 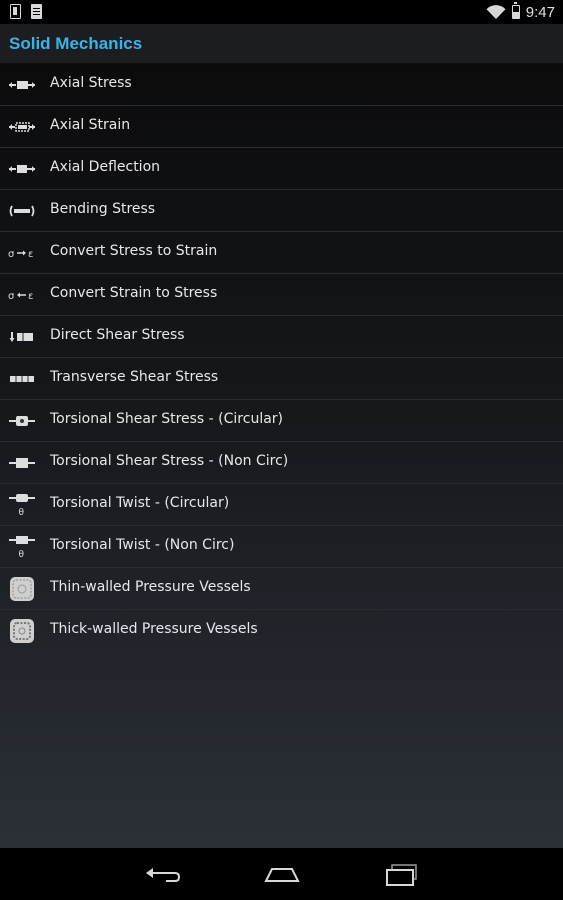 I want to click on transverse-shear-icon, so click(x=22, y=379).